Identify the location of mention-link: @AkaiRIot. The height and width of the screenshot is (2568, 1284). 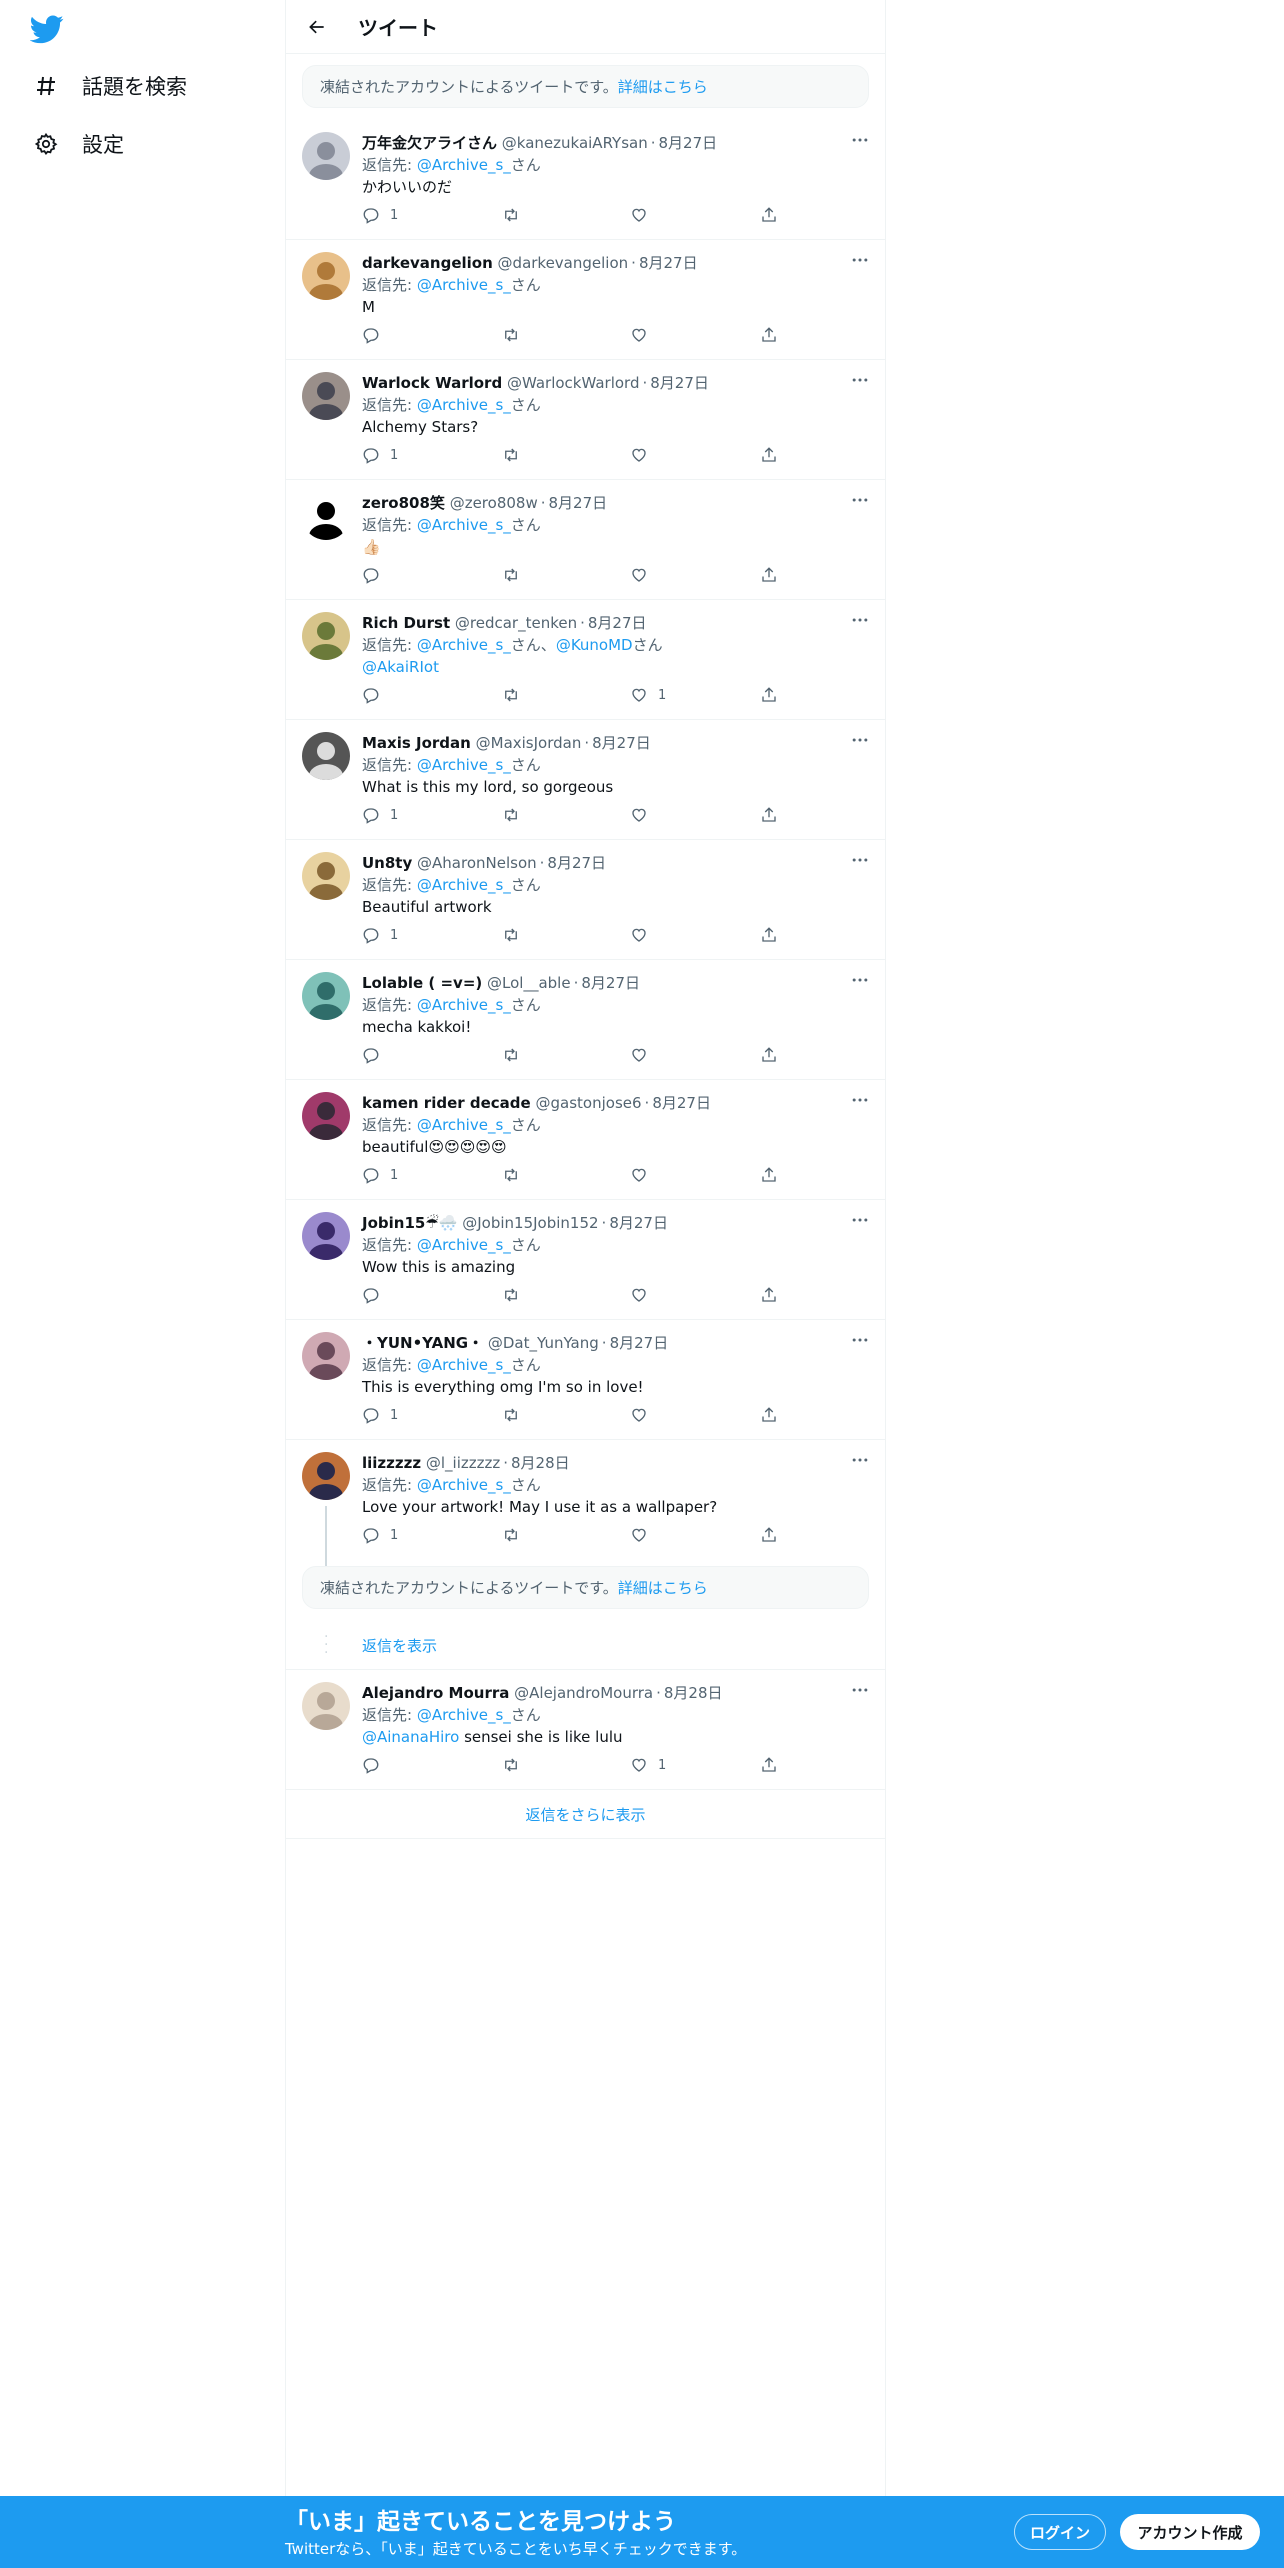
(400, 667).